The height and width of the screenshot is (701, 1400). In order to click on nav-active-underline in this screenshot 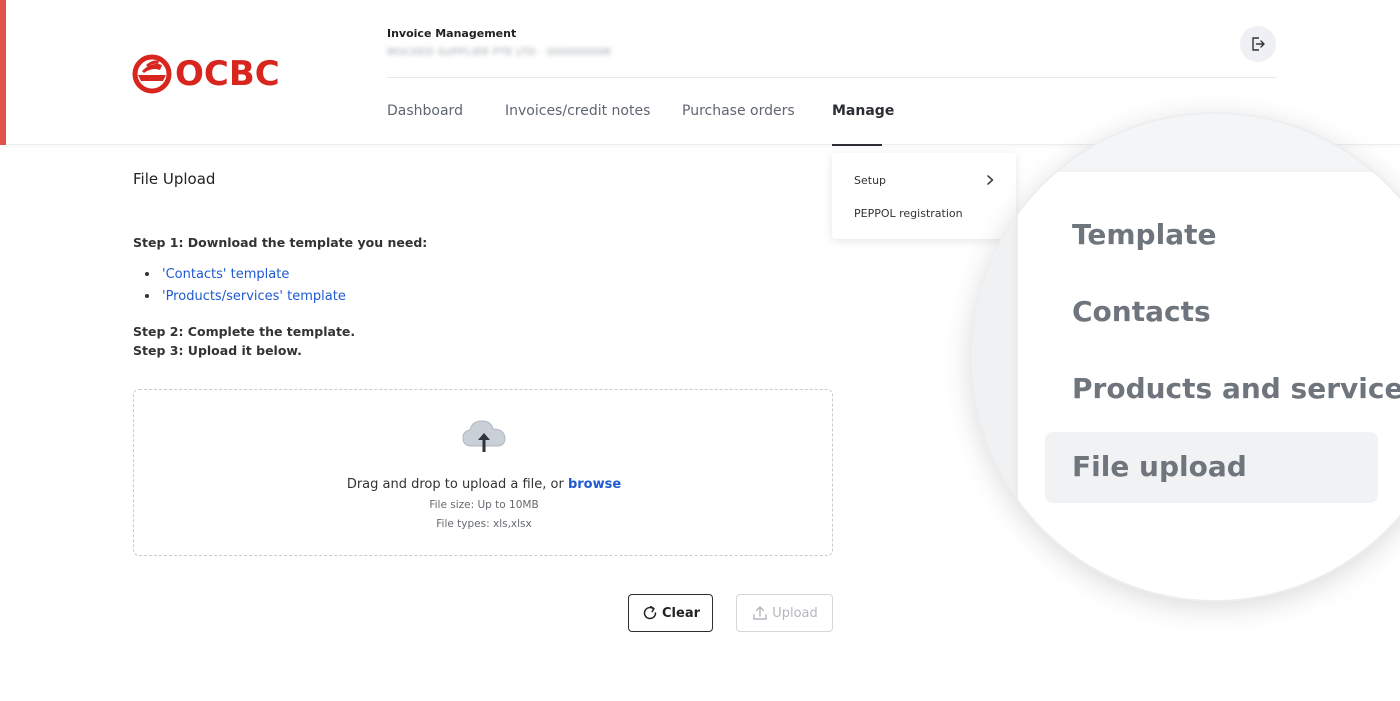, I will do `click(857, 145)`.